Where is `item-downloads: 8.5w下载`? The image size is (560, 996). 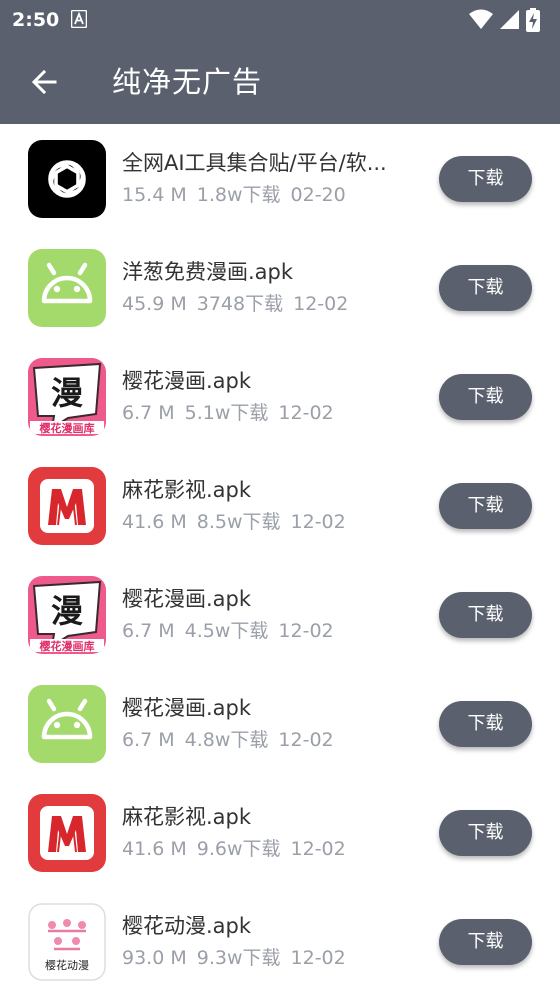 item-downloads: 8.5w下载 is located at coordinates (238, 522).